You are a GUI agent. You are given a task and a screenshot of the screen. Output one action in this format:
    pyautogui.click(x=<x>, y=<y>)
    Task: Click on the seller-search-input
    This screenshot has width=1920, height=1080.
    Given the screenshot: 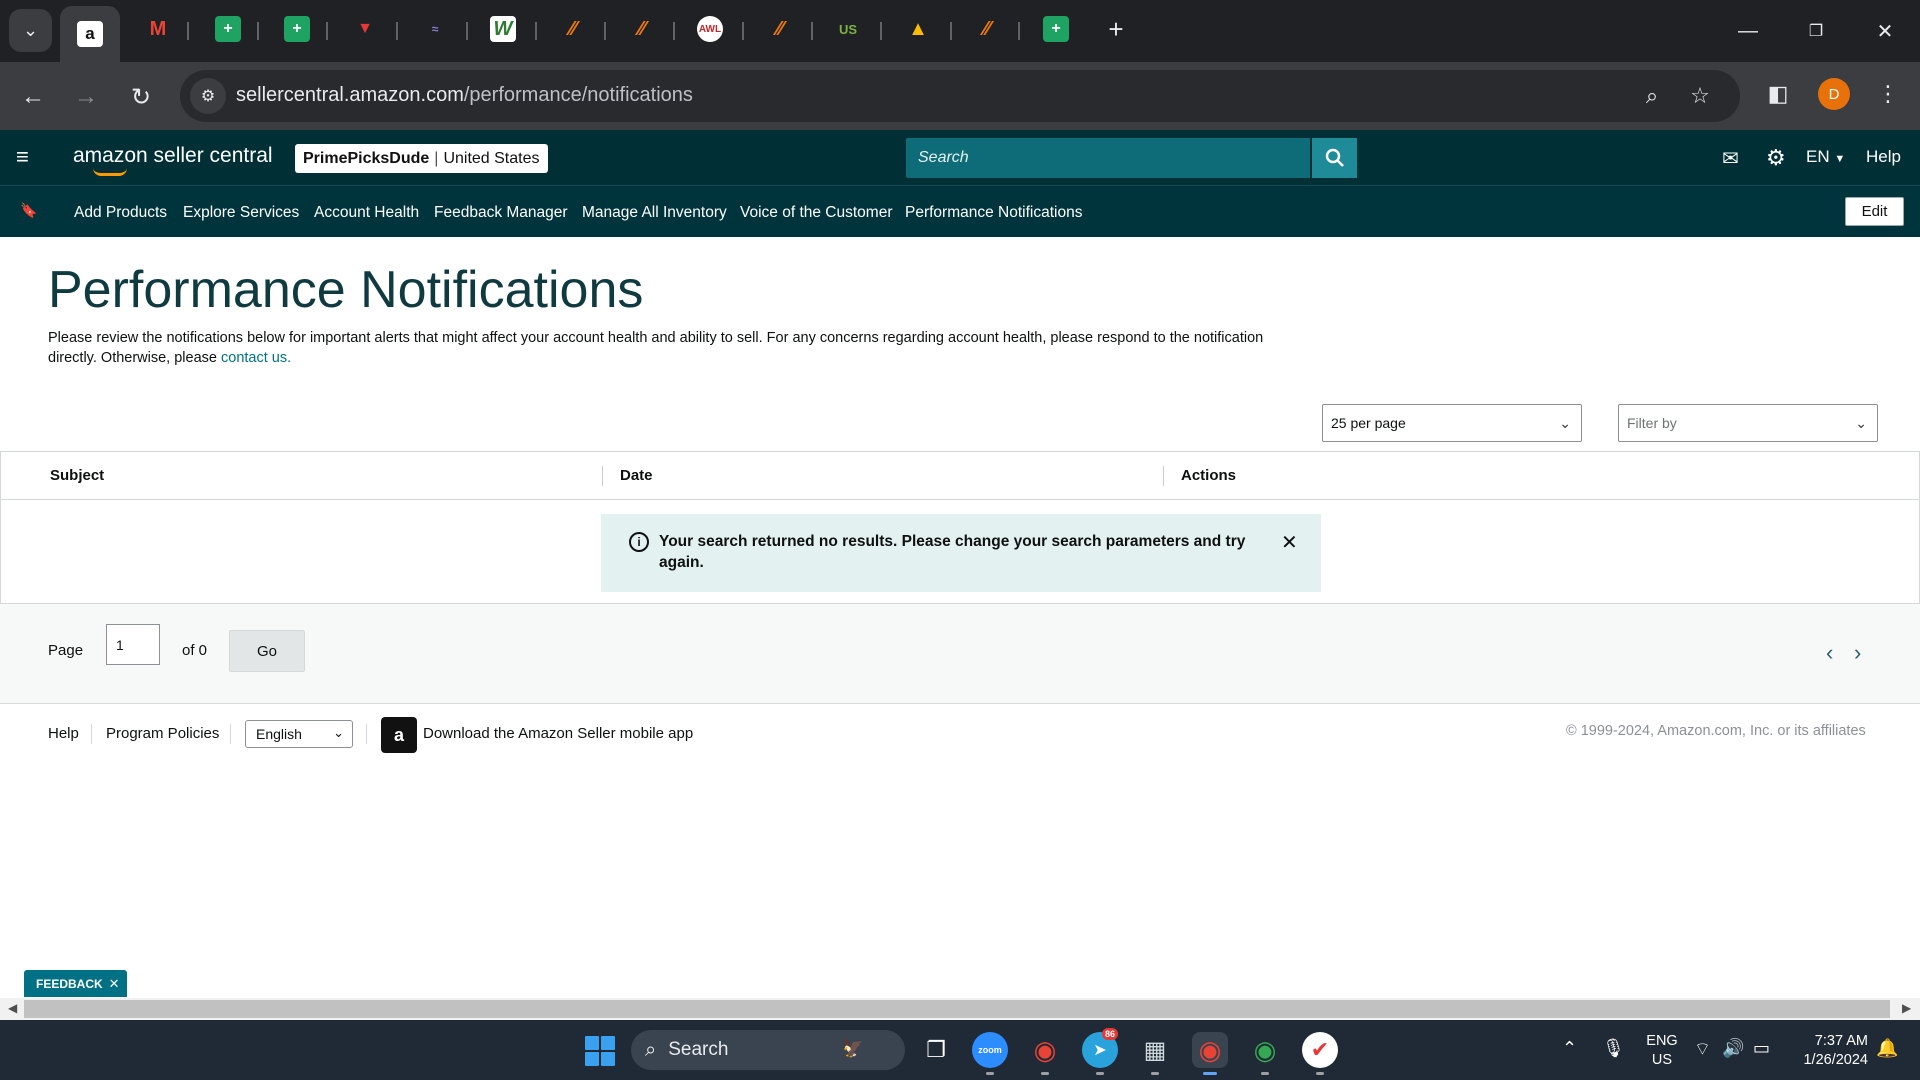 What is the action you would take?
    pyautogui.click(x=1108, y=158)
    